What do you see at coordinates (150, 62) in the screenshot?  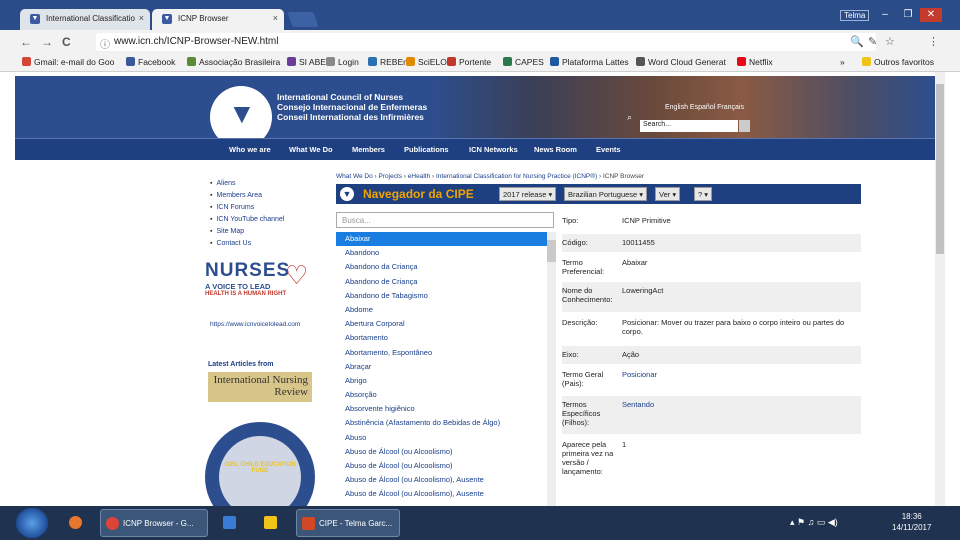 I see `bookmark-facebook: Facebook` at bounding box center [150, 62].